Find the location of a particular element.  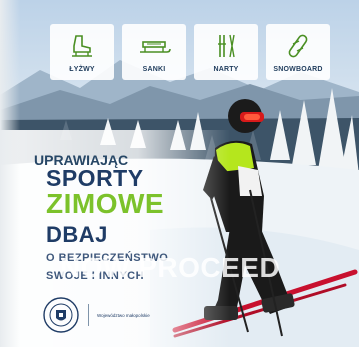

category-cards: ŁYŻWY SANKI NARTY SNOWBOARD is located at coordinates (190, 52).